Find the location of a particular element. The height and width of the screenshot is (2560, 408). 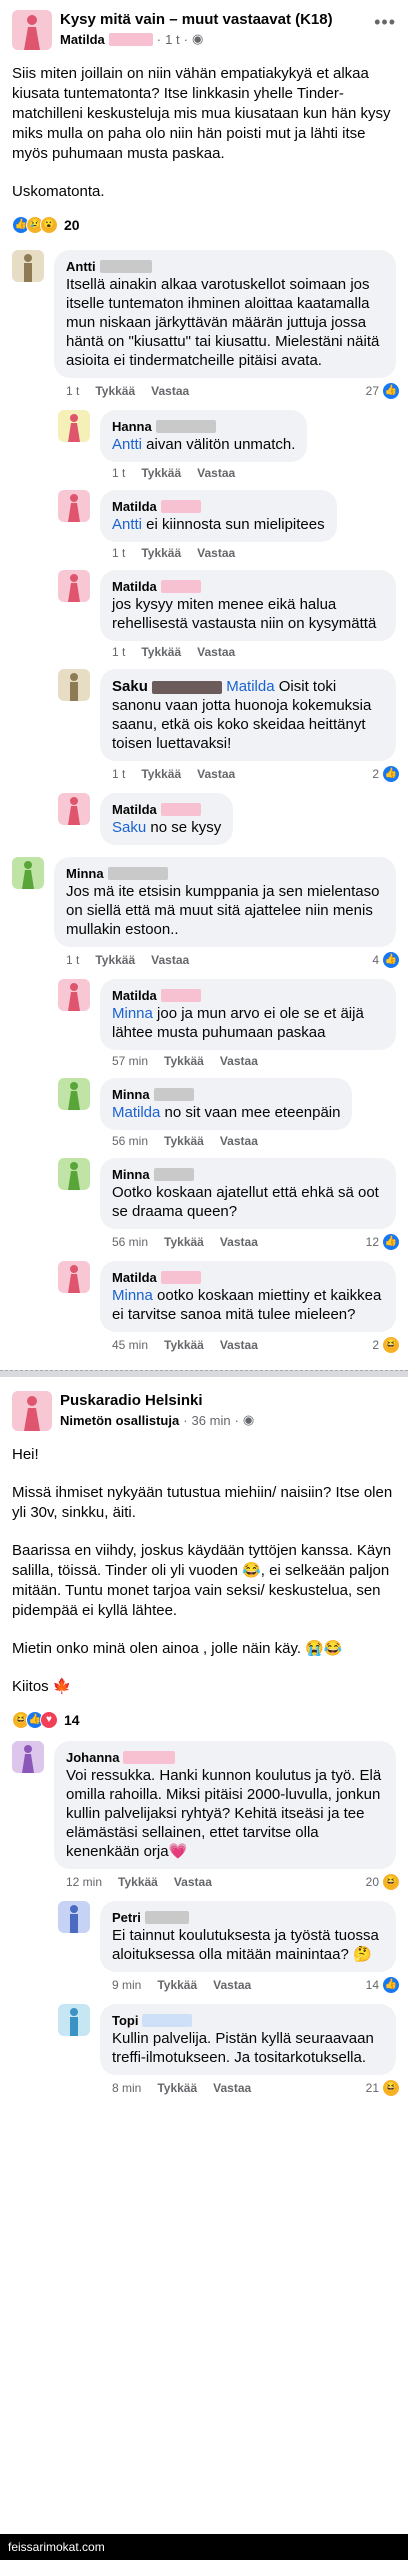

post-title: Kysy mitä vain – muut vastaavat (K18) is located at coordinates (228, 19).